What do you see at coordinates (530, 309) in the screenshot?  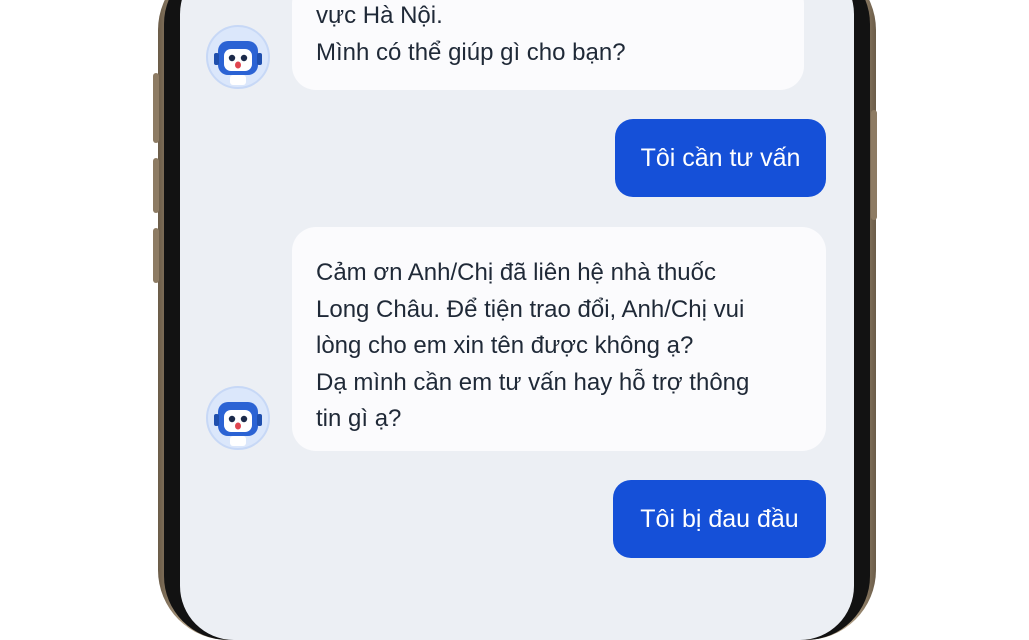 I see `message-line: Long Châu. Để tiện trao đổi, Anh/Chị vui` at bounding box center [530, 309].